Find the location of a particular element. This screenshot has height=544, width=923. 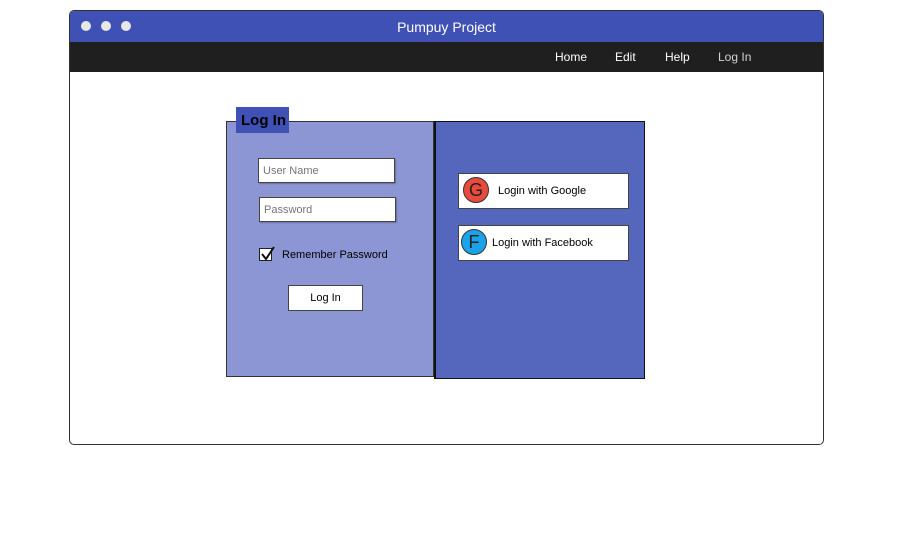

window-title: Pumpuy Project is located at coordinates (446, 27).